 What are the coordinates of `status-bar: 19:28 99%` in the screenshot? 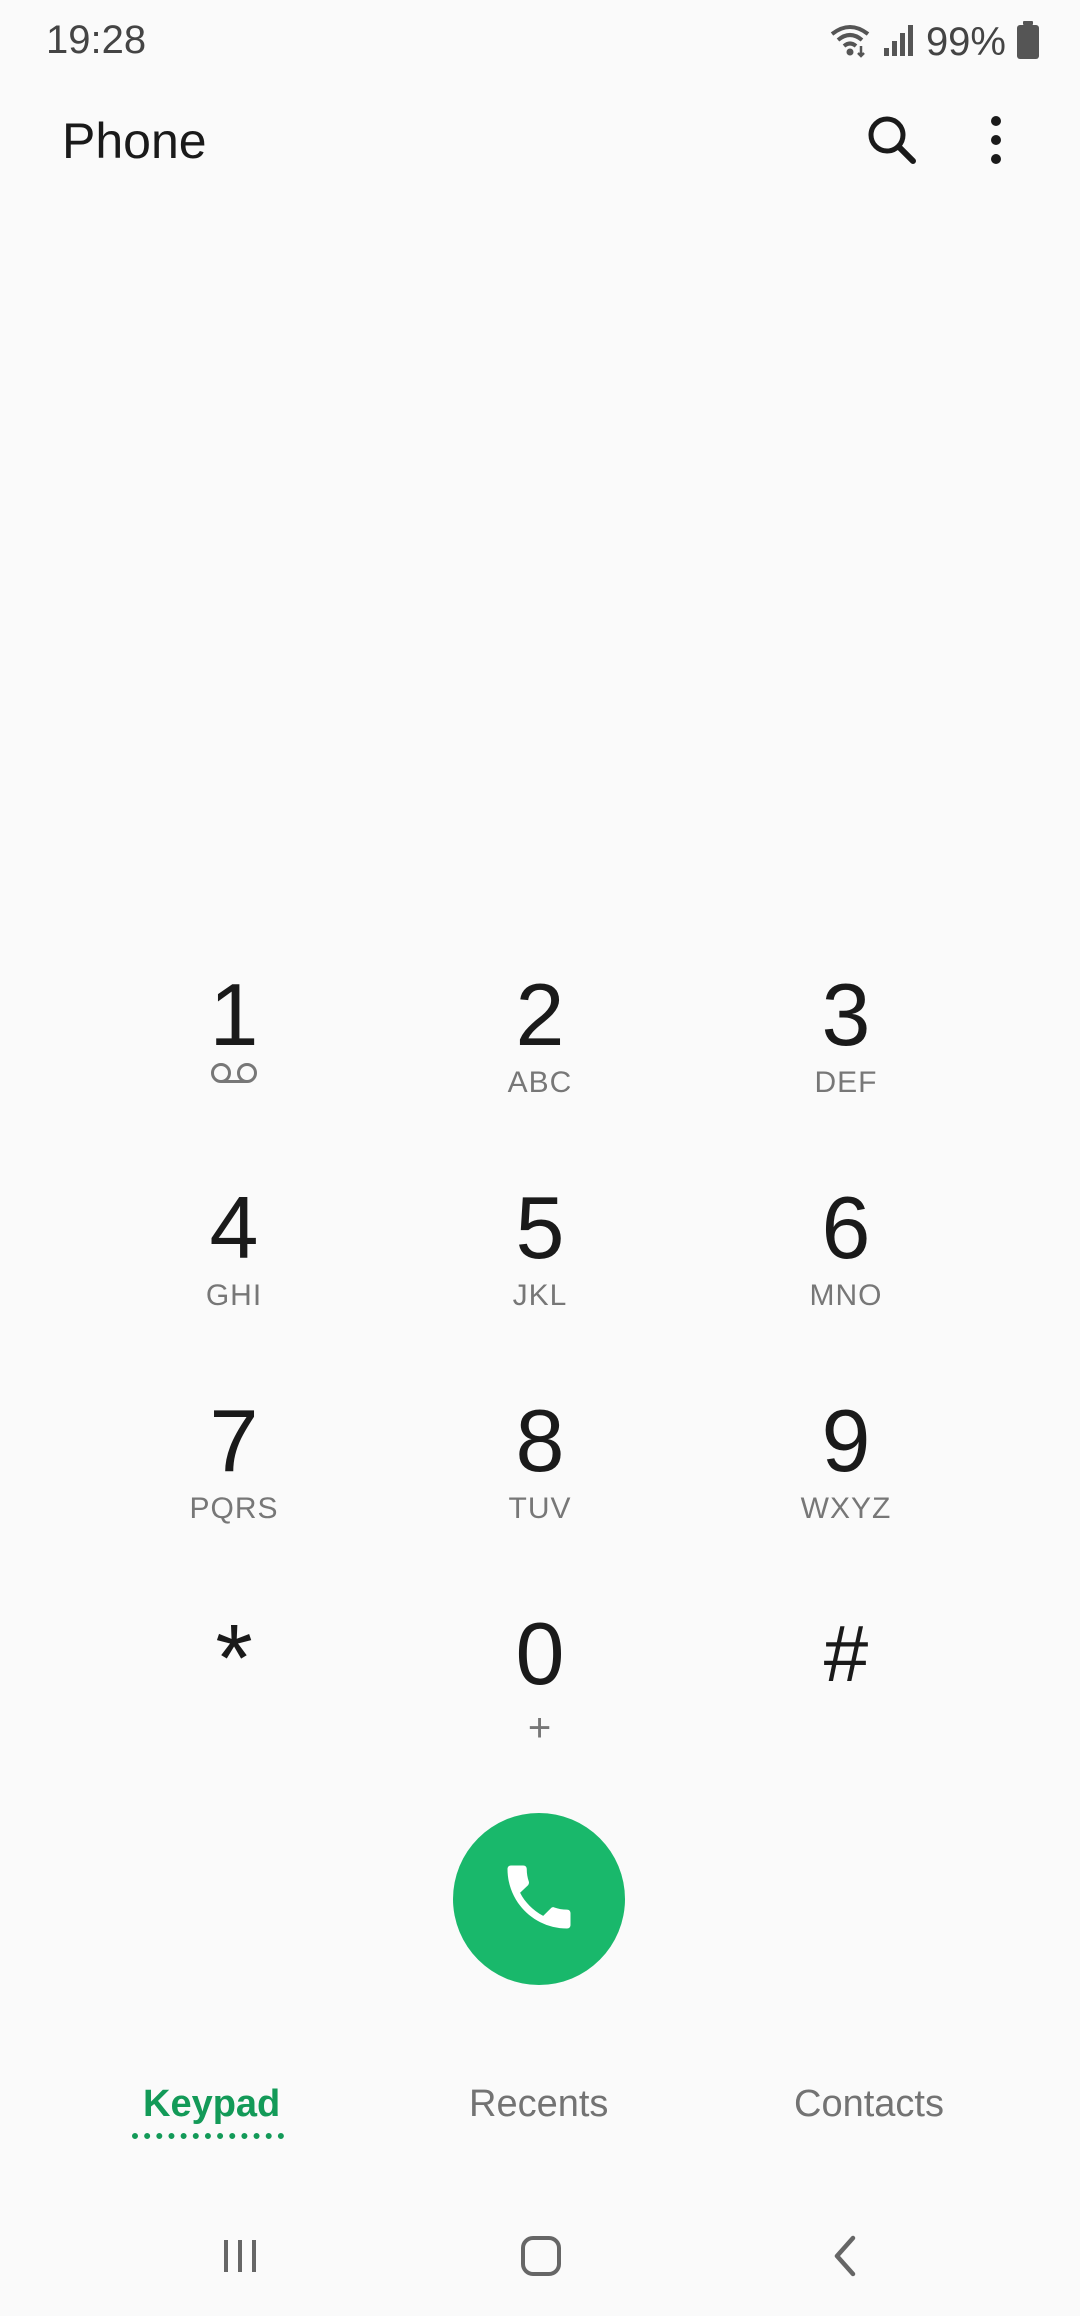 It's located at (540, 42).